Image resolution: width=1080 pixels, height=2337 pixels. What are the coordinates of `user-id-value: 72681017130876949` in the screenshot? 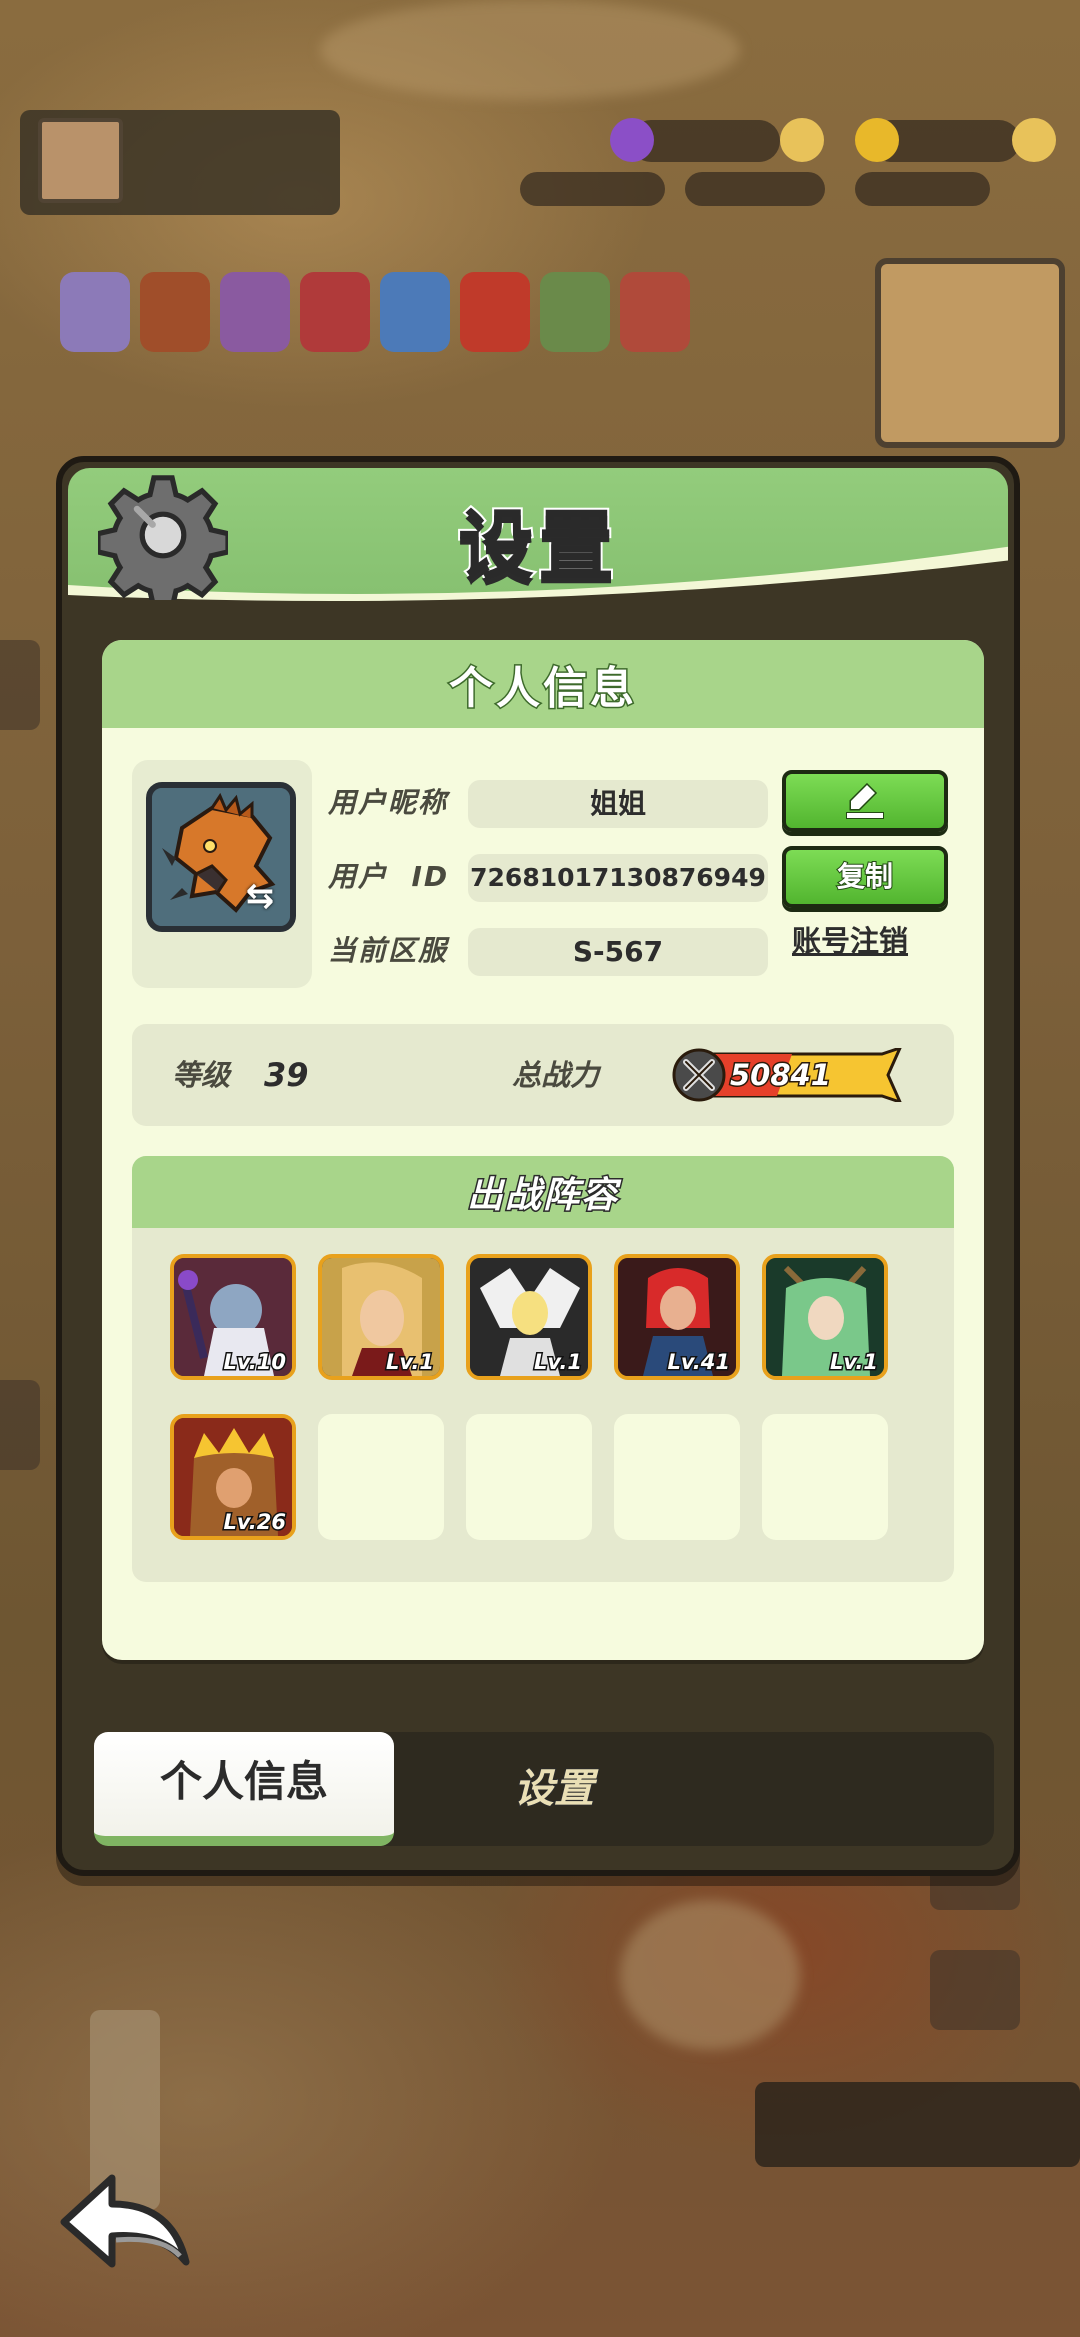 It's located at (618, 878).